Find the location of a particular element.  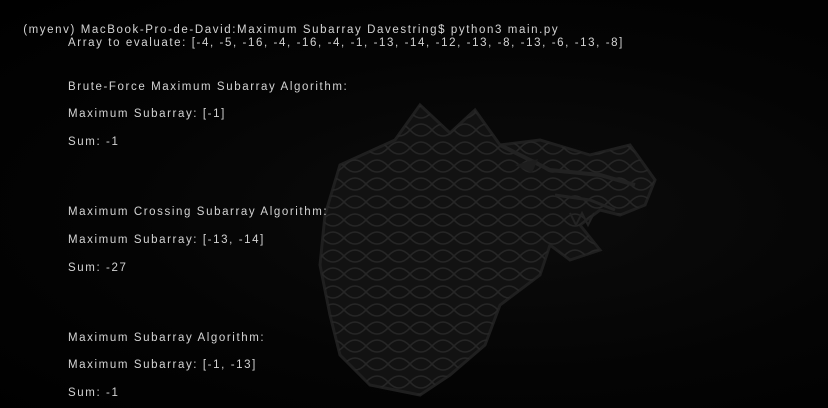

maximum-sum: Sum: -1 is located at coordinates (94, 393).